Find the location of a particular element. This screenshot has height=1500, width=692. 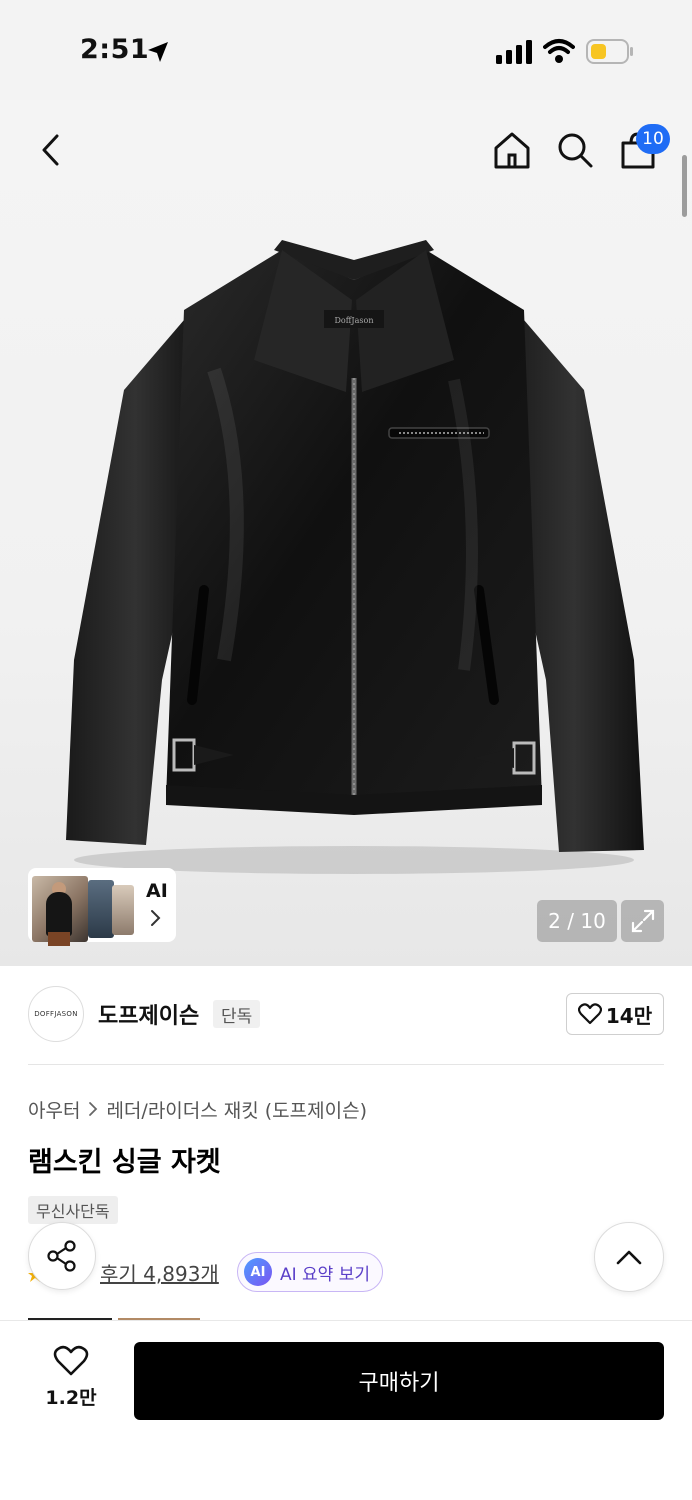

brand-like-button: 14만 is located at coordinates (615, 1014).